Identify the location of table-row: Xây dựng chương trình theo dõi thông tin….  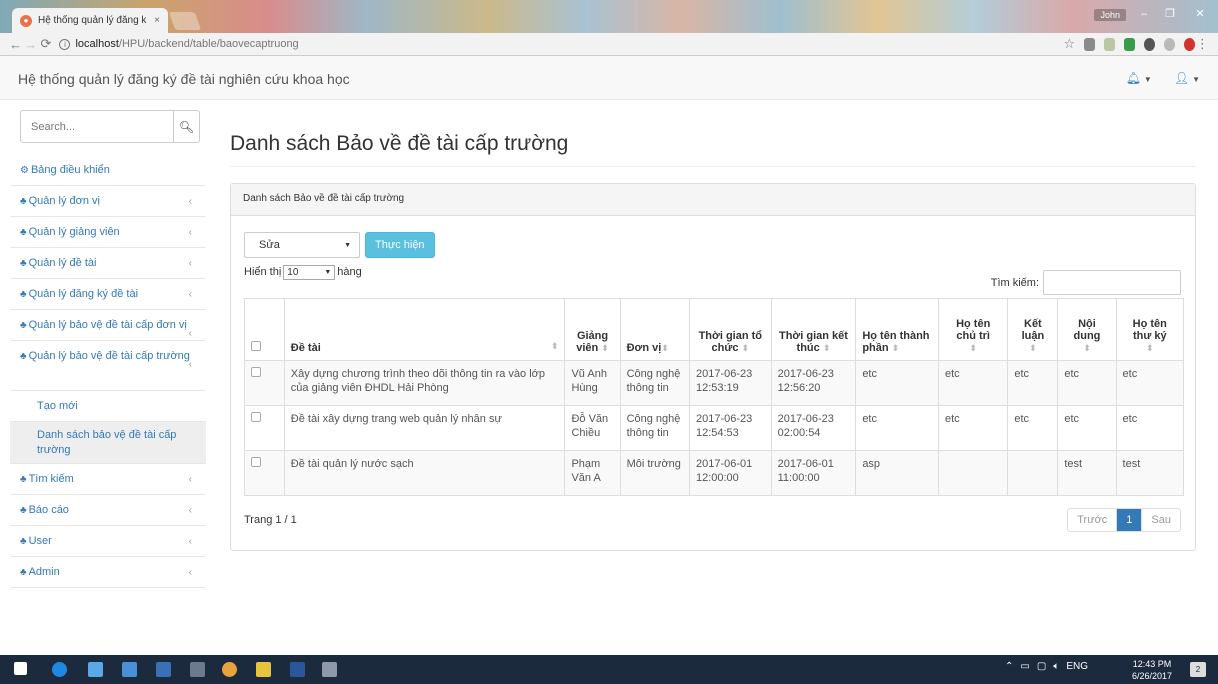
(714, 383).